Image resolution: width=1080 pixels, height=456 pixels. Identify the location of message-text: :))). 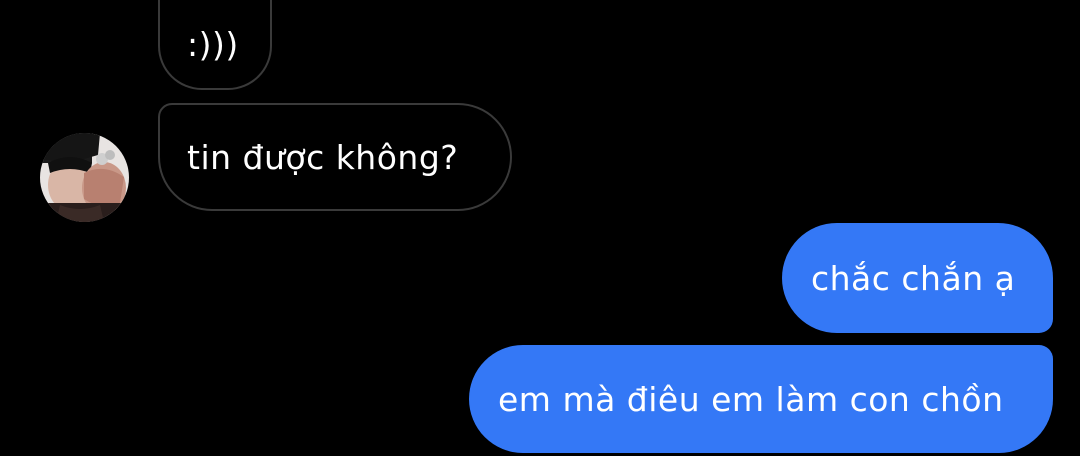
(213, 44).